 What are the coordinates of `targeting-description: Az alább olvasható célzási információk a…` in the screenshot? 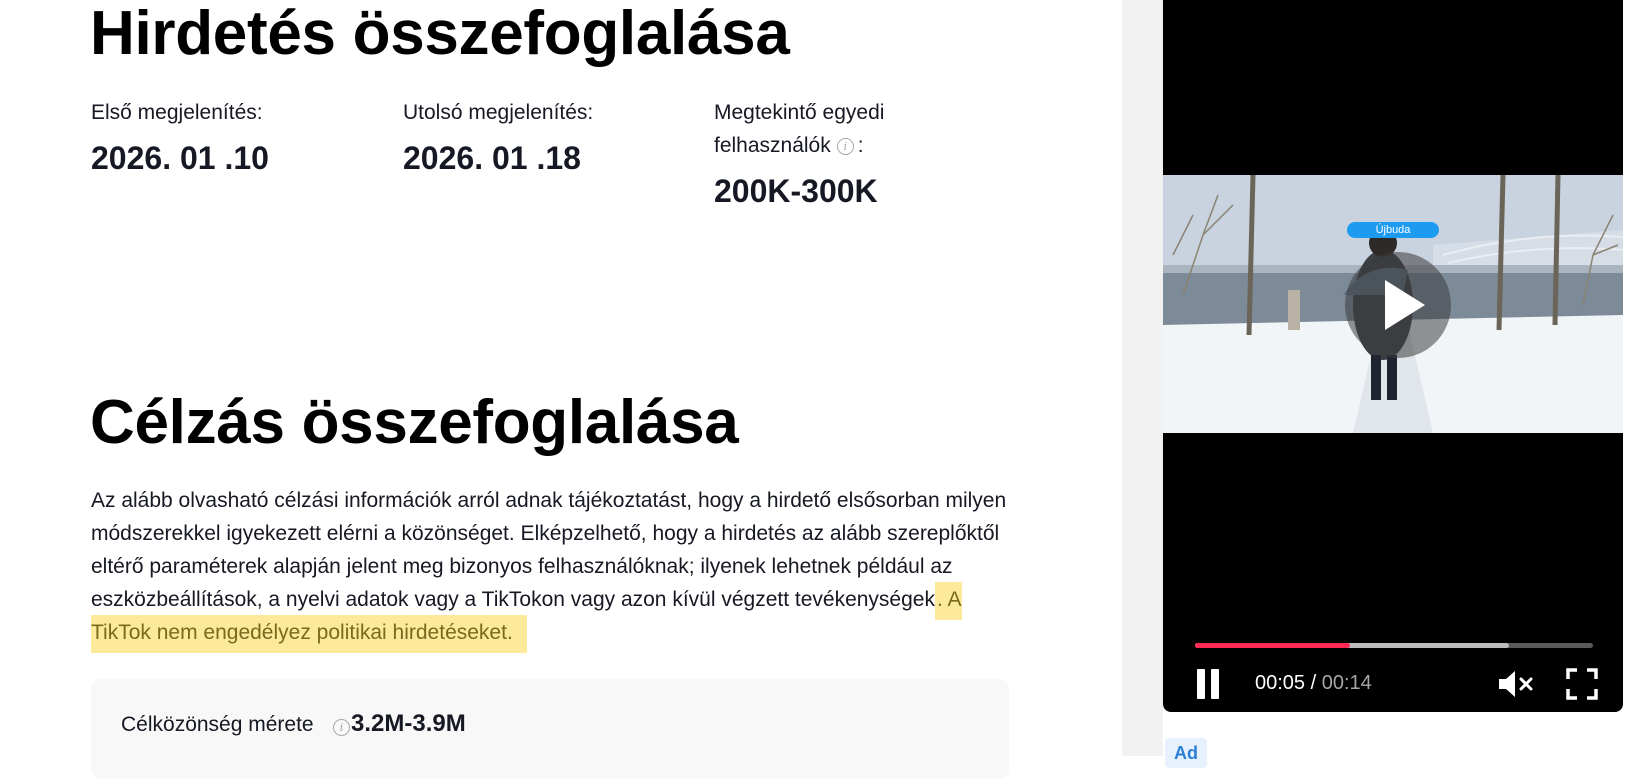 It's located at (556, 568).